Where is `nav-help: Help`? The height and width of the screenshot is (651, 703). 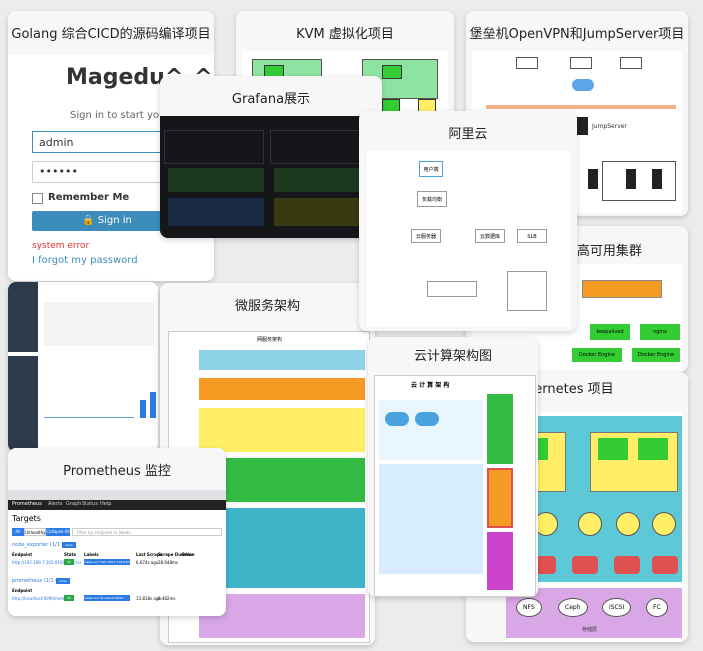
nav-help: Help is located at coordinates (105, 504).